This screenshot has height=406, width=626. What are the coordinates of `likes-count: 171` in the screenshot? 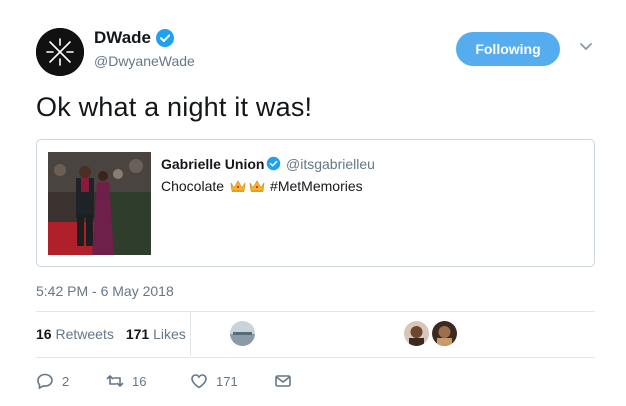 It's located at (137, 334).